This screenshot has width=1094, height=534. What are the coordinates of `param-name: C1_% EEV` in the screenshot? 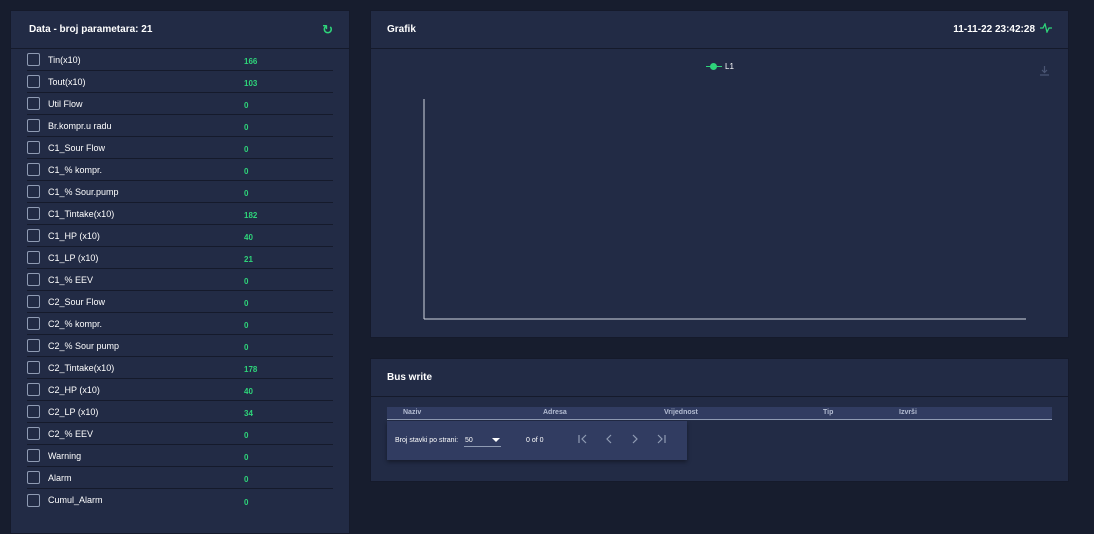 It's located at (71, 279).